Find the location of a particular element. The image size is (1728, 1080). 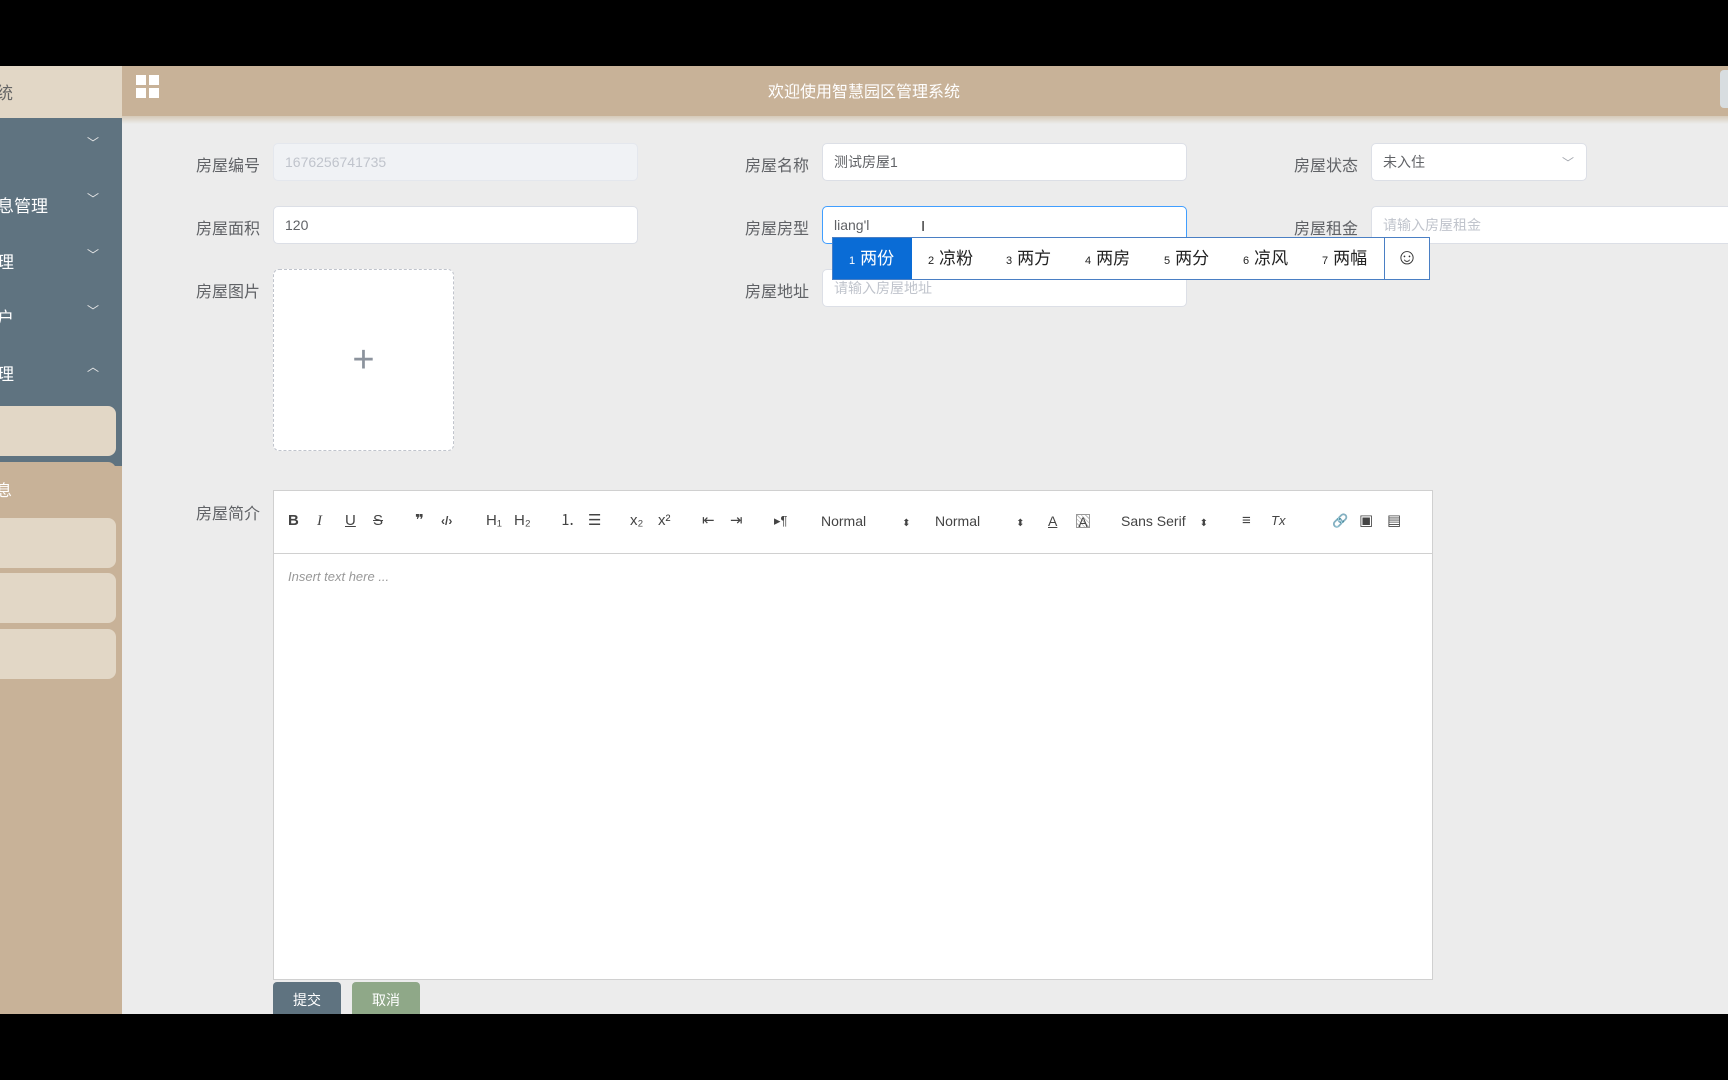

sidebar-menu-label: 户 is located at coordinates (7, 318).